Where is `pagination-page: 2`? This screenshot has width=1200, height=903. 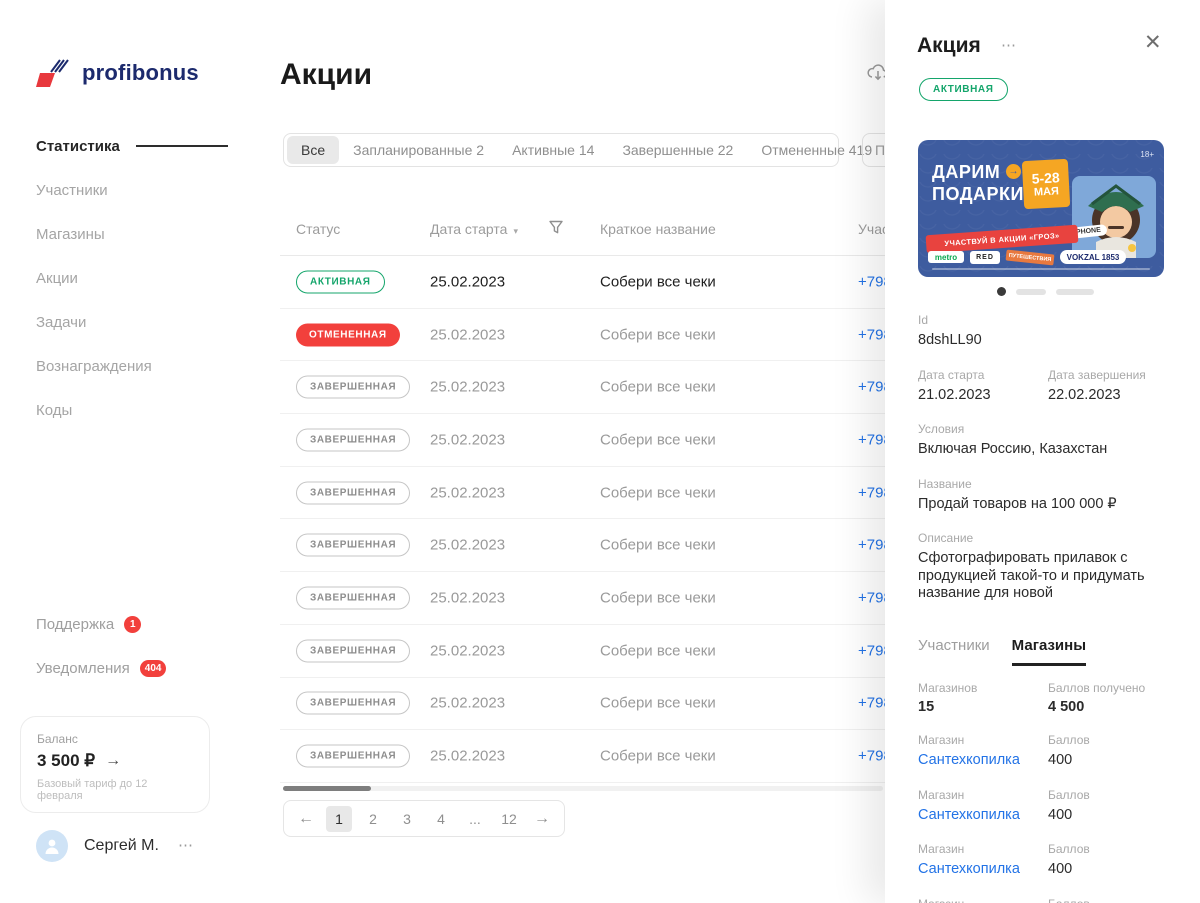
pagination-page: 2 is located at coordinates (373, 819).